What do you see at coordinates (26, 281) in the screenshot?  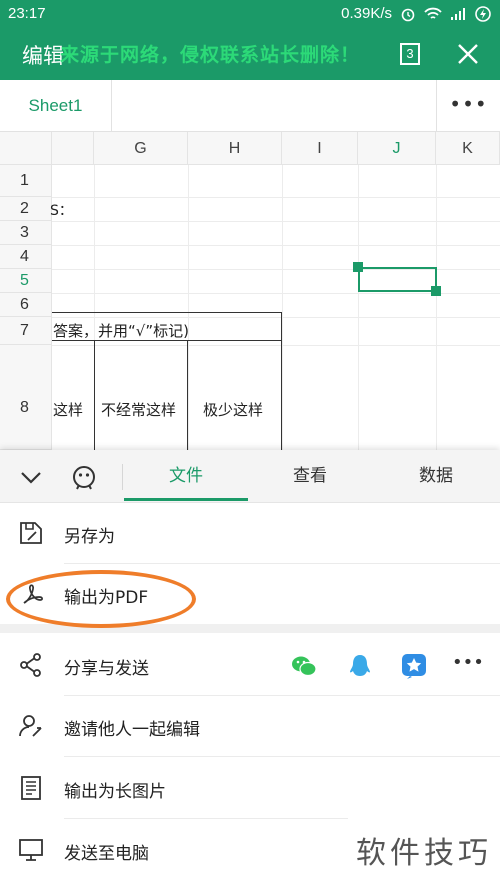 I see `row-header-5: 5` at bounding box center [26, 281].